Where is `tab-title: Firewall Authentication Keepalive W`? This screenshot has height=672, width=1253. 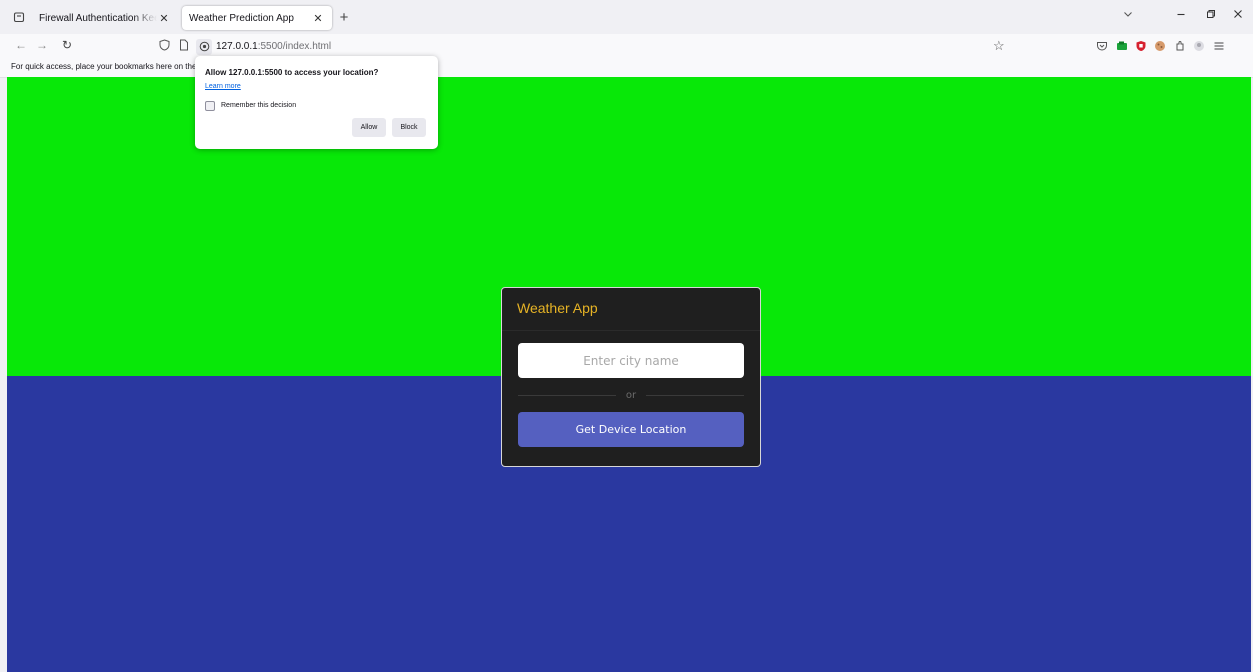 tab-title: Firewall Authentication Keepalive W is located at coordinates (98, 18).